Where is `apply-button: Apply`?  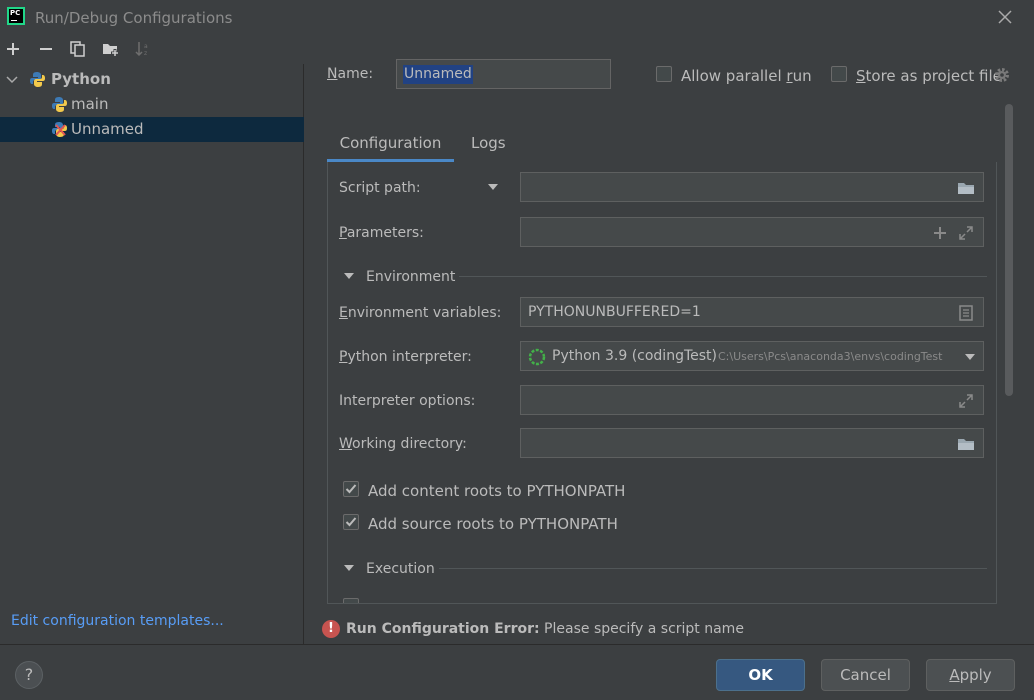 apply-button: Apply is located at coordinates (970, 675).